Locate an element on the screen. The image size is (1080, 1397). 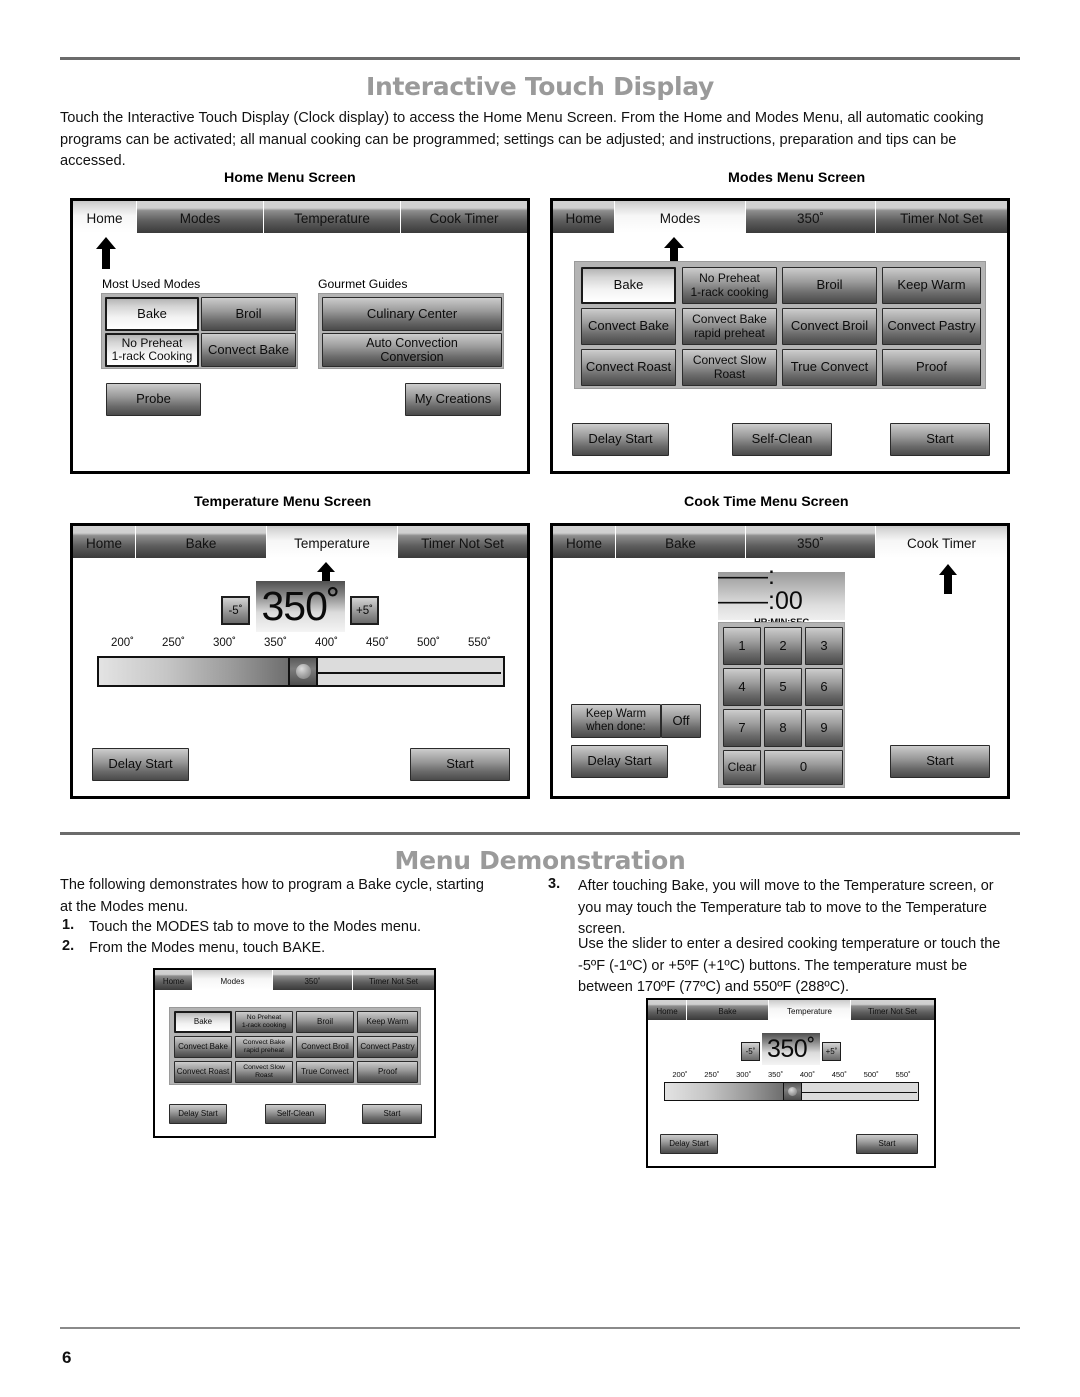
temperature-minus-button: -5˚ is located at coordinates (235, 610).